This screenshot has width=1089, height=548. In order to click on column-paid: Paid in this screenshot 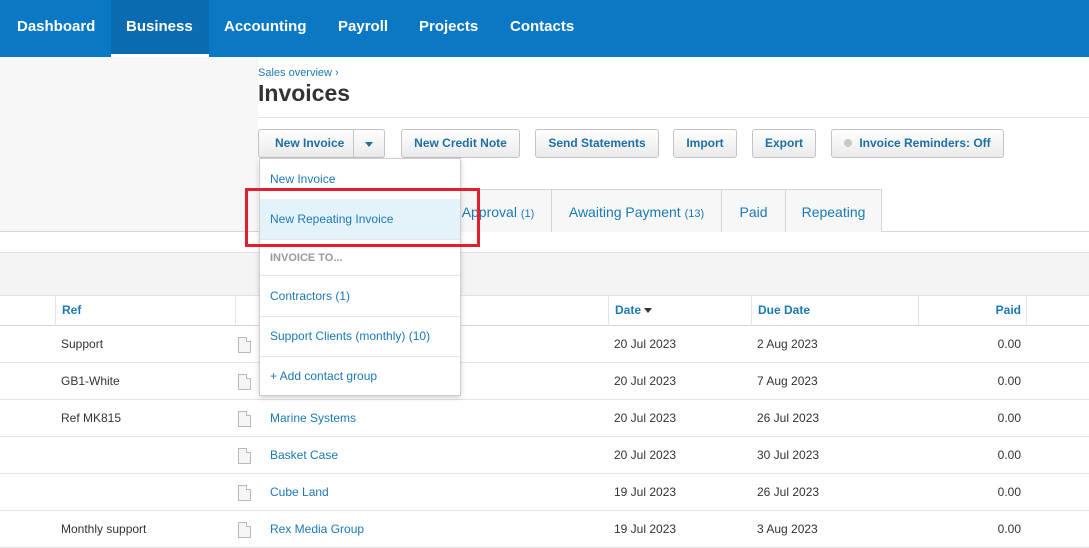, I will do `click(972, 311)`.